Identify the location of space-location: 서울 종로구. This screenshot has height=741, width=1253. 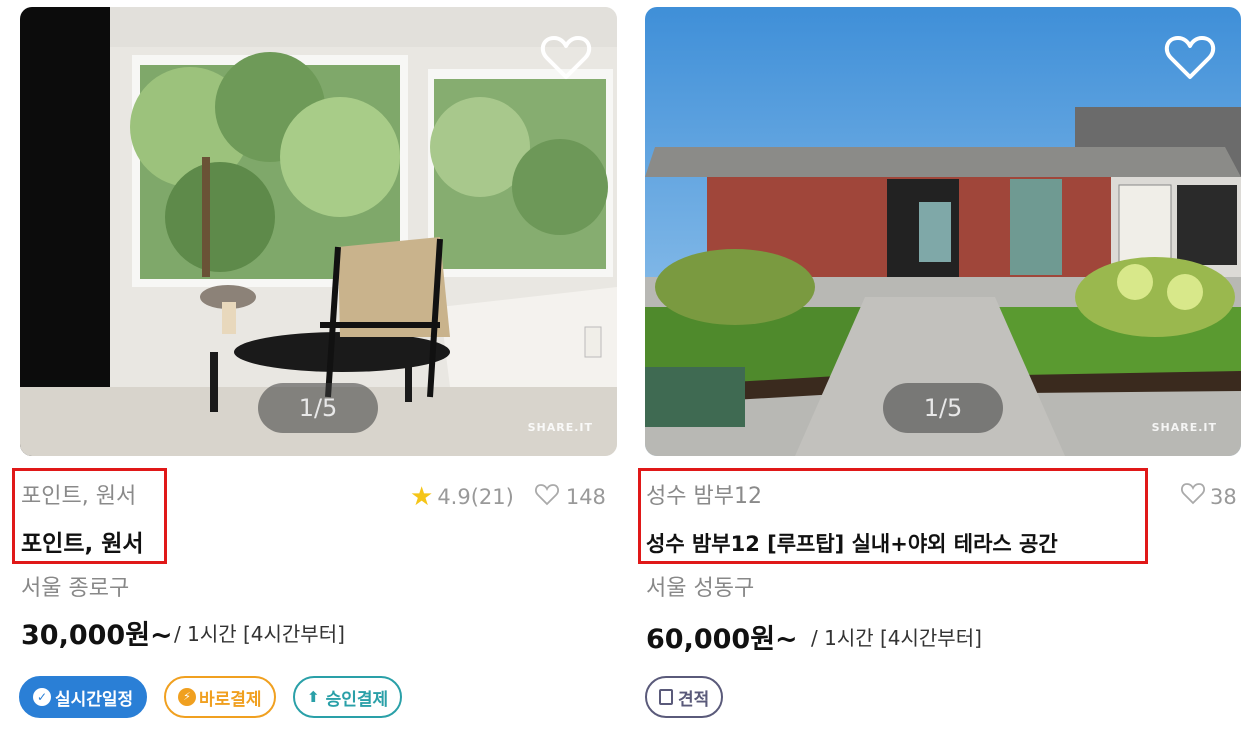
(75, 588).